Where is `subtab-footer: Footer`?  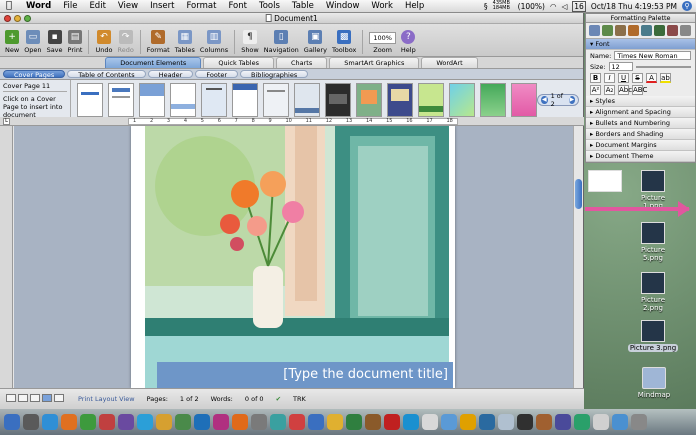 subtab-footer: Footer is located at coordinates (217, 74).